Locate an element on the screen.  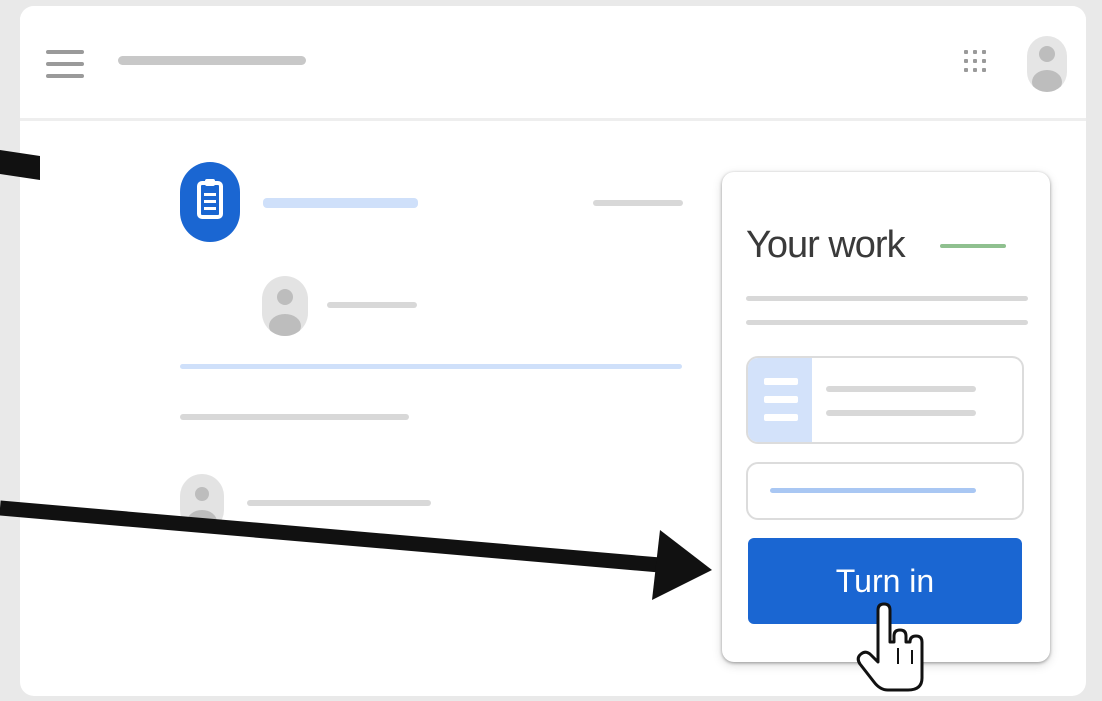
add-label-placeholder is located at coordinates (873, 490).